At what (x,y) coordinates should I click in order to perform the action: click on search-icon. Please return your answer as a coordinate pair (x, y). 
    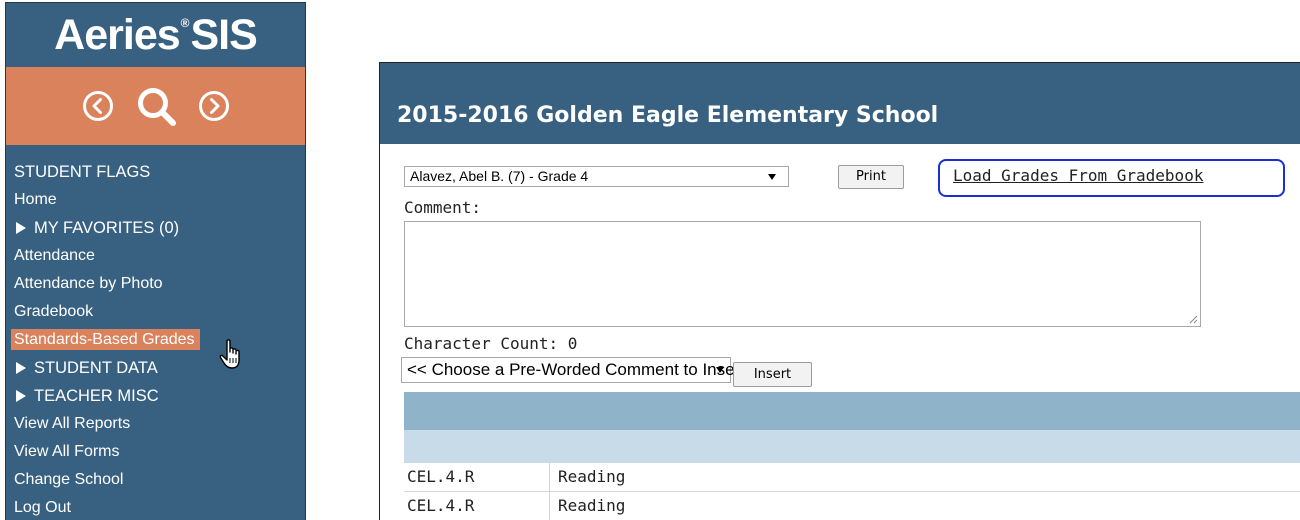
    Looking at the image, I should click on (156, 106).